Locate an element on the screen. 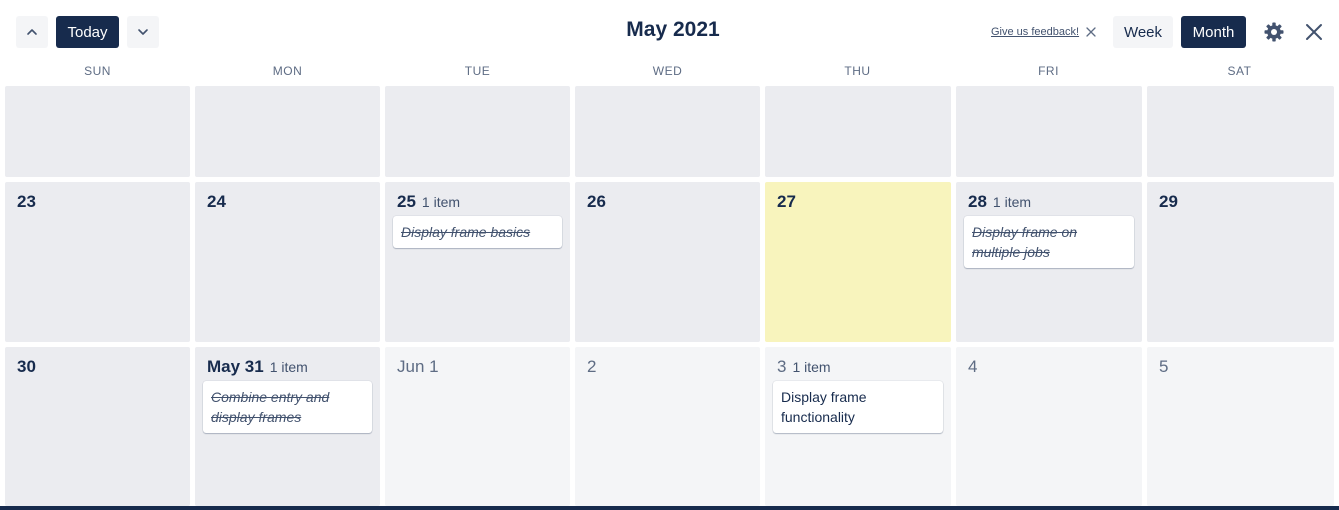 This screenshot has height=510, width=1339. day-number: 25 1 item is located at coordinates (428, 202).